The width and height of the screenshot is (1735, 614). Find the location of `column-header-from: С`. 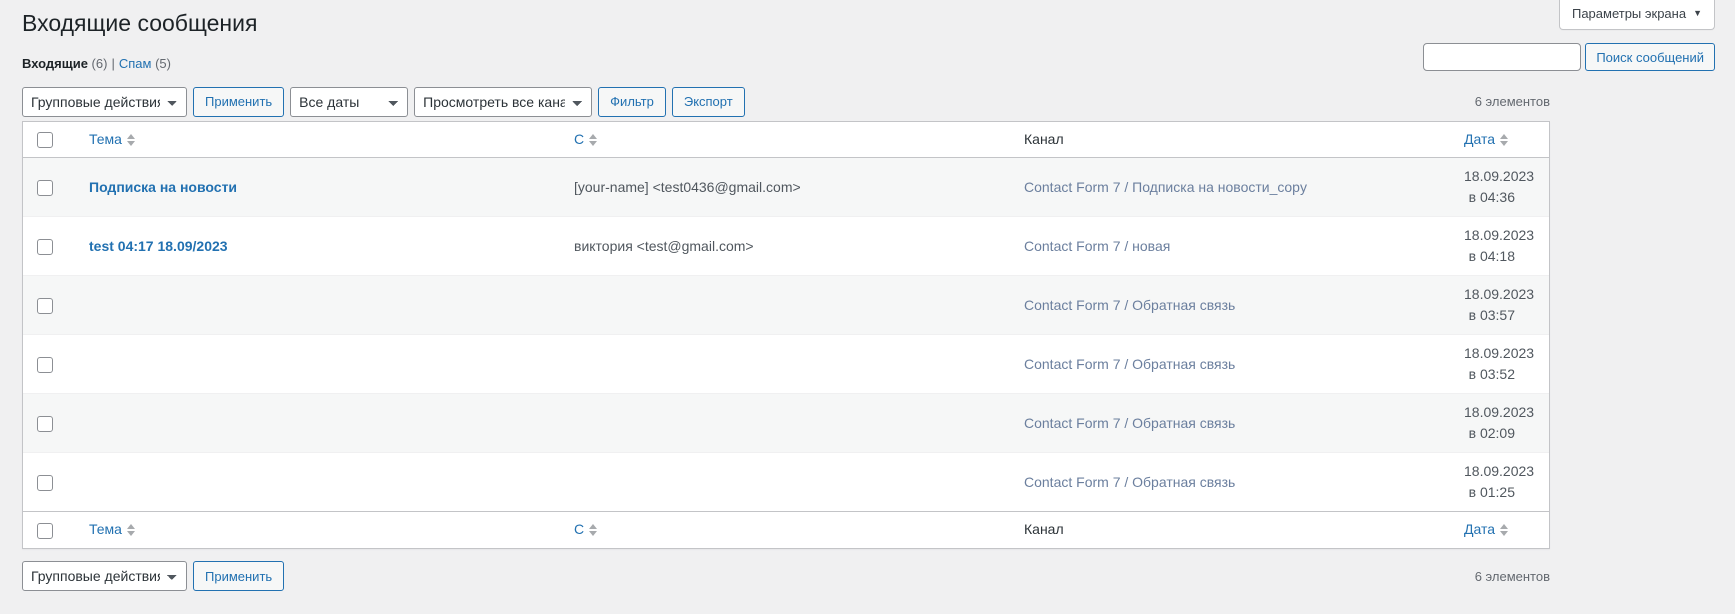

column-header-from: С is located at coordinates (789, 140).